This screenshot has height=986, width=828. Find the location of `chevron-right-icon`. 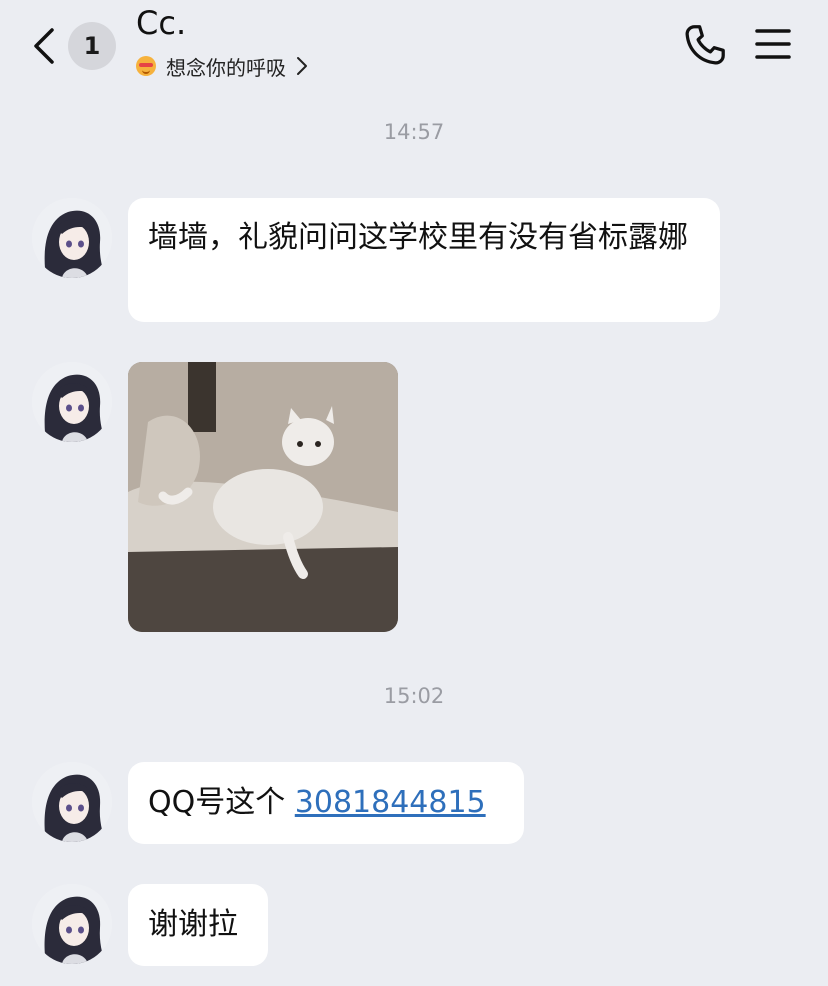

chevron-right-icon is located at coordinates (302, 66).